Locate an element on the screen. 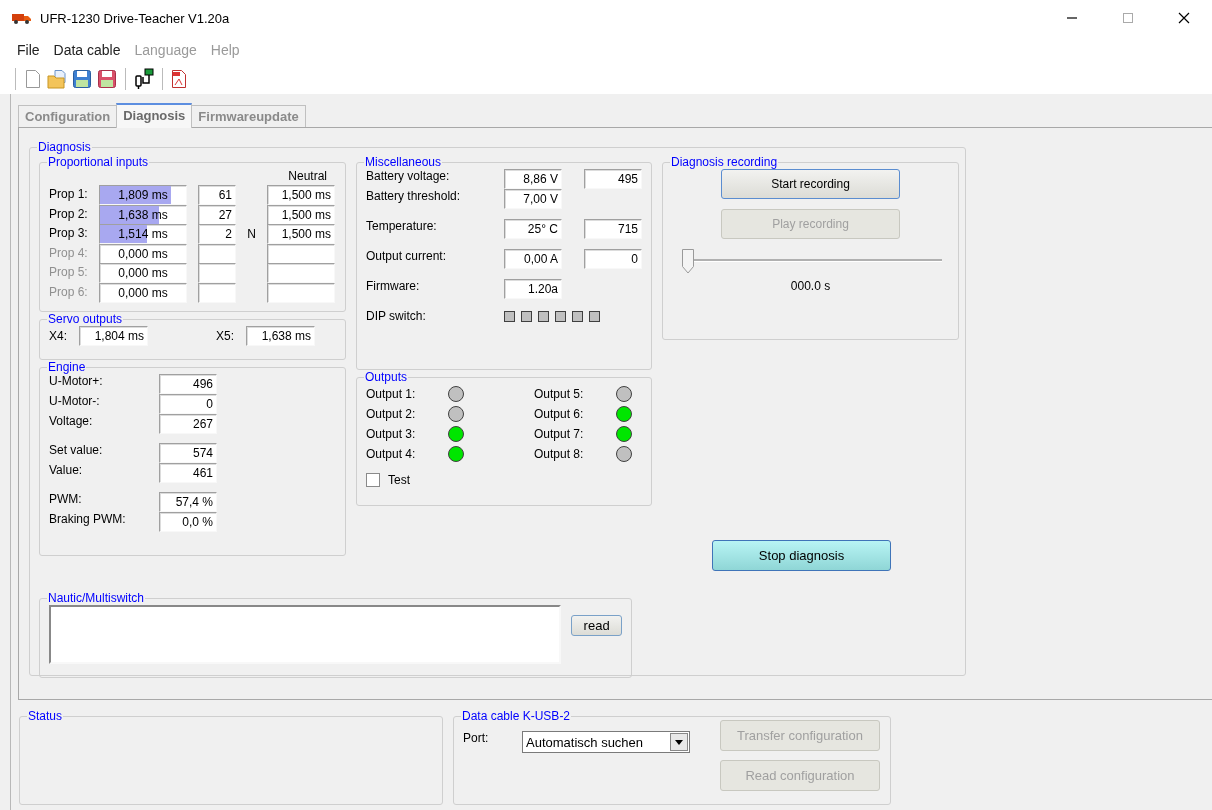 The image size is (1212, 810). menu-item: Data cable is located at coordinates (87, 50).